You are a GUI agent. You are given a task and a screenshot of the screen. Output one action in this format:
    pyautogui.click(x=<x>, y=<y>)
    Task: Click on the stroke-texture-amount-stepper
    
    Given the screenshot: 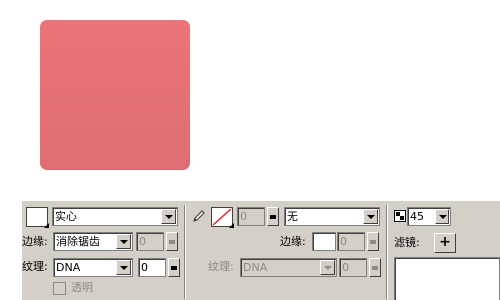 What is the action you would take?
    pyautogui.click(x=375, y=267)
    